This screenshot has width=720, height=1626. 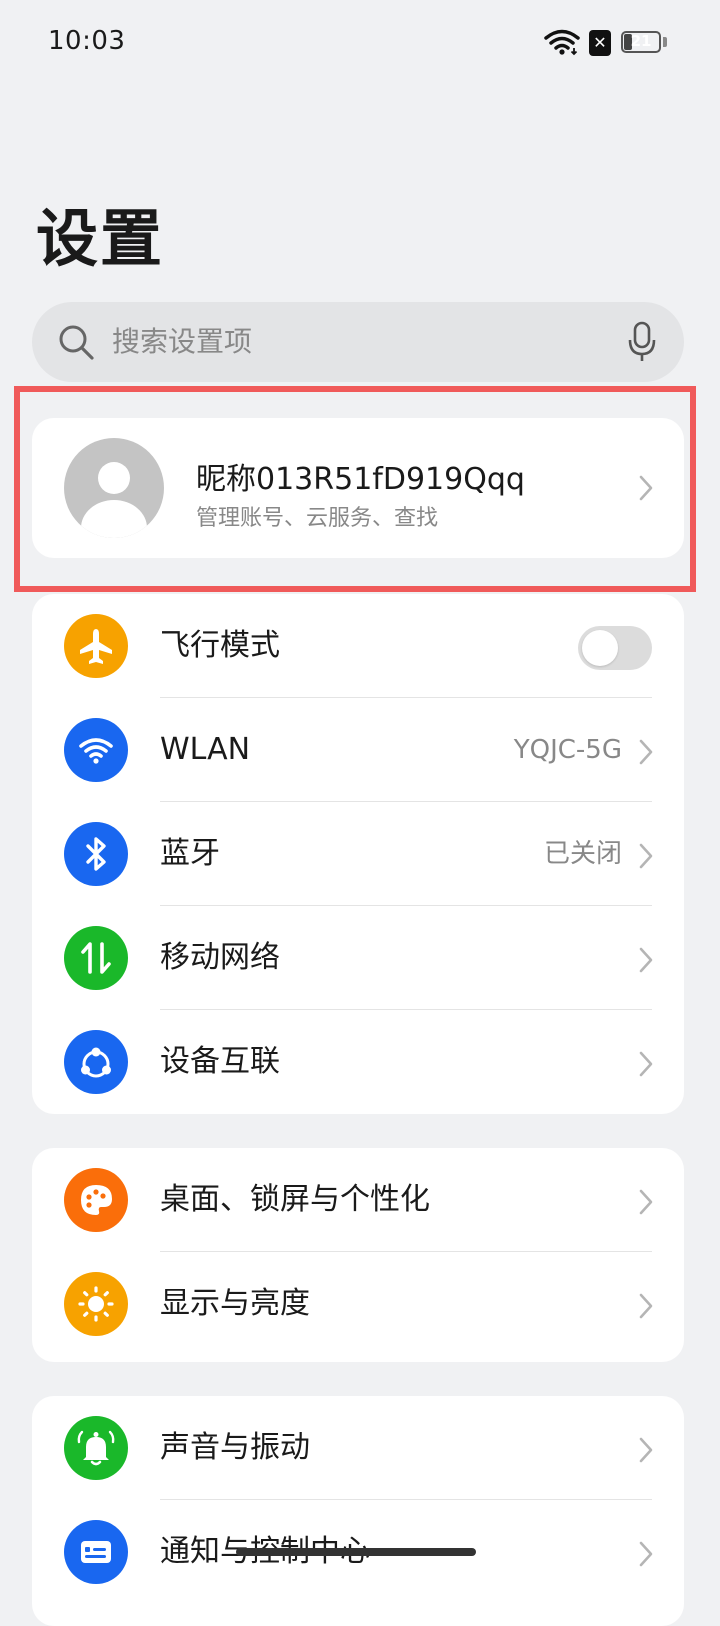 I want to click on settings-item-bluetooth: 蓝牙 已关闭, so click(x=358, y=854).